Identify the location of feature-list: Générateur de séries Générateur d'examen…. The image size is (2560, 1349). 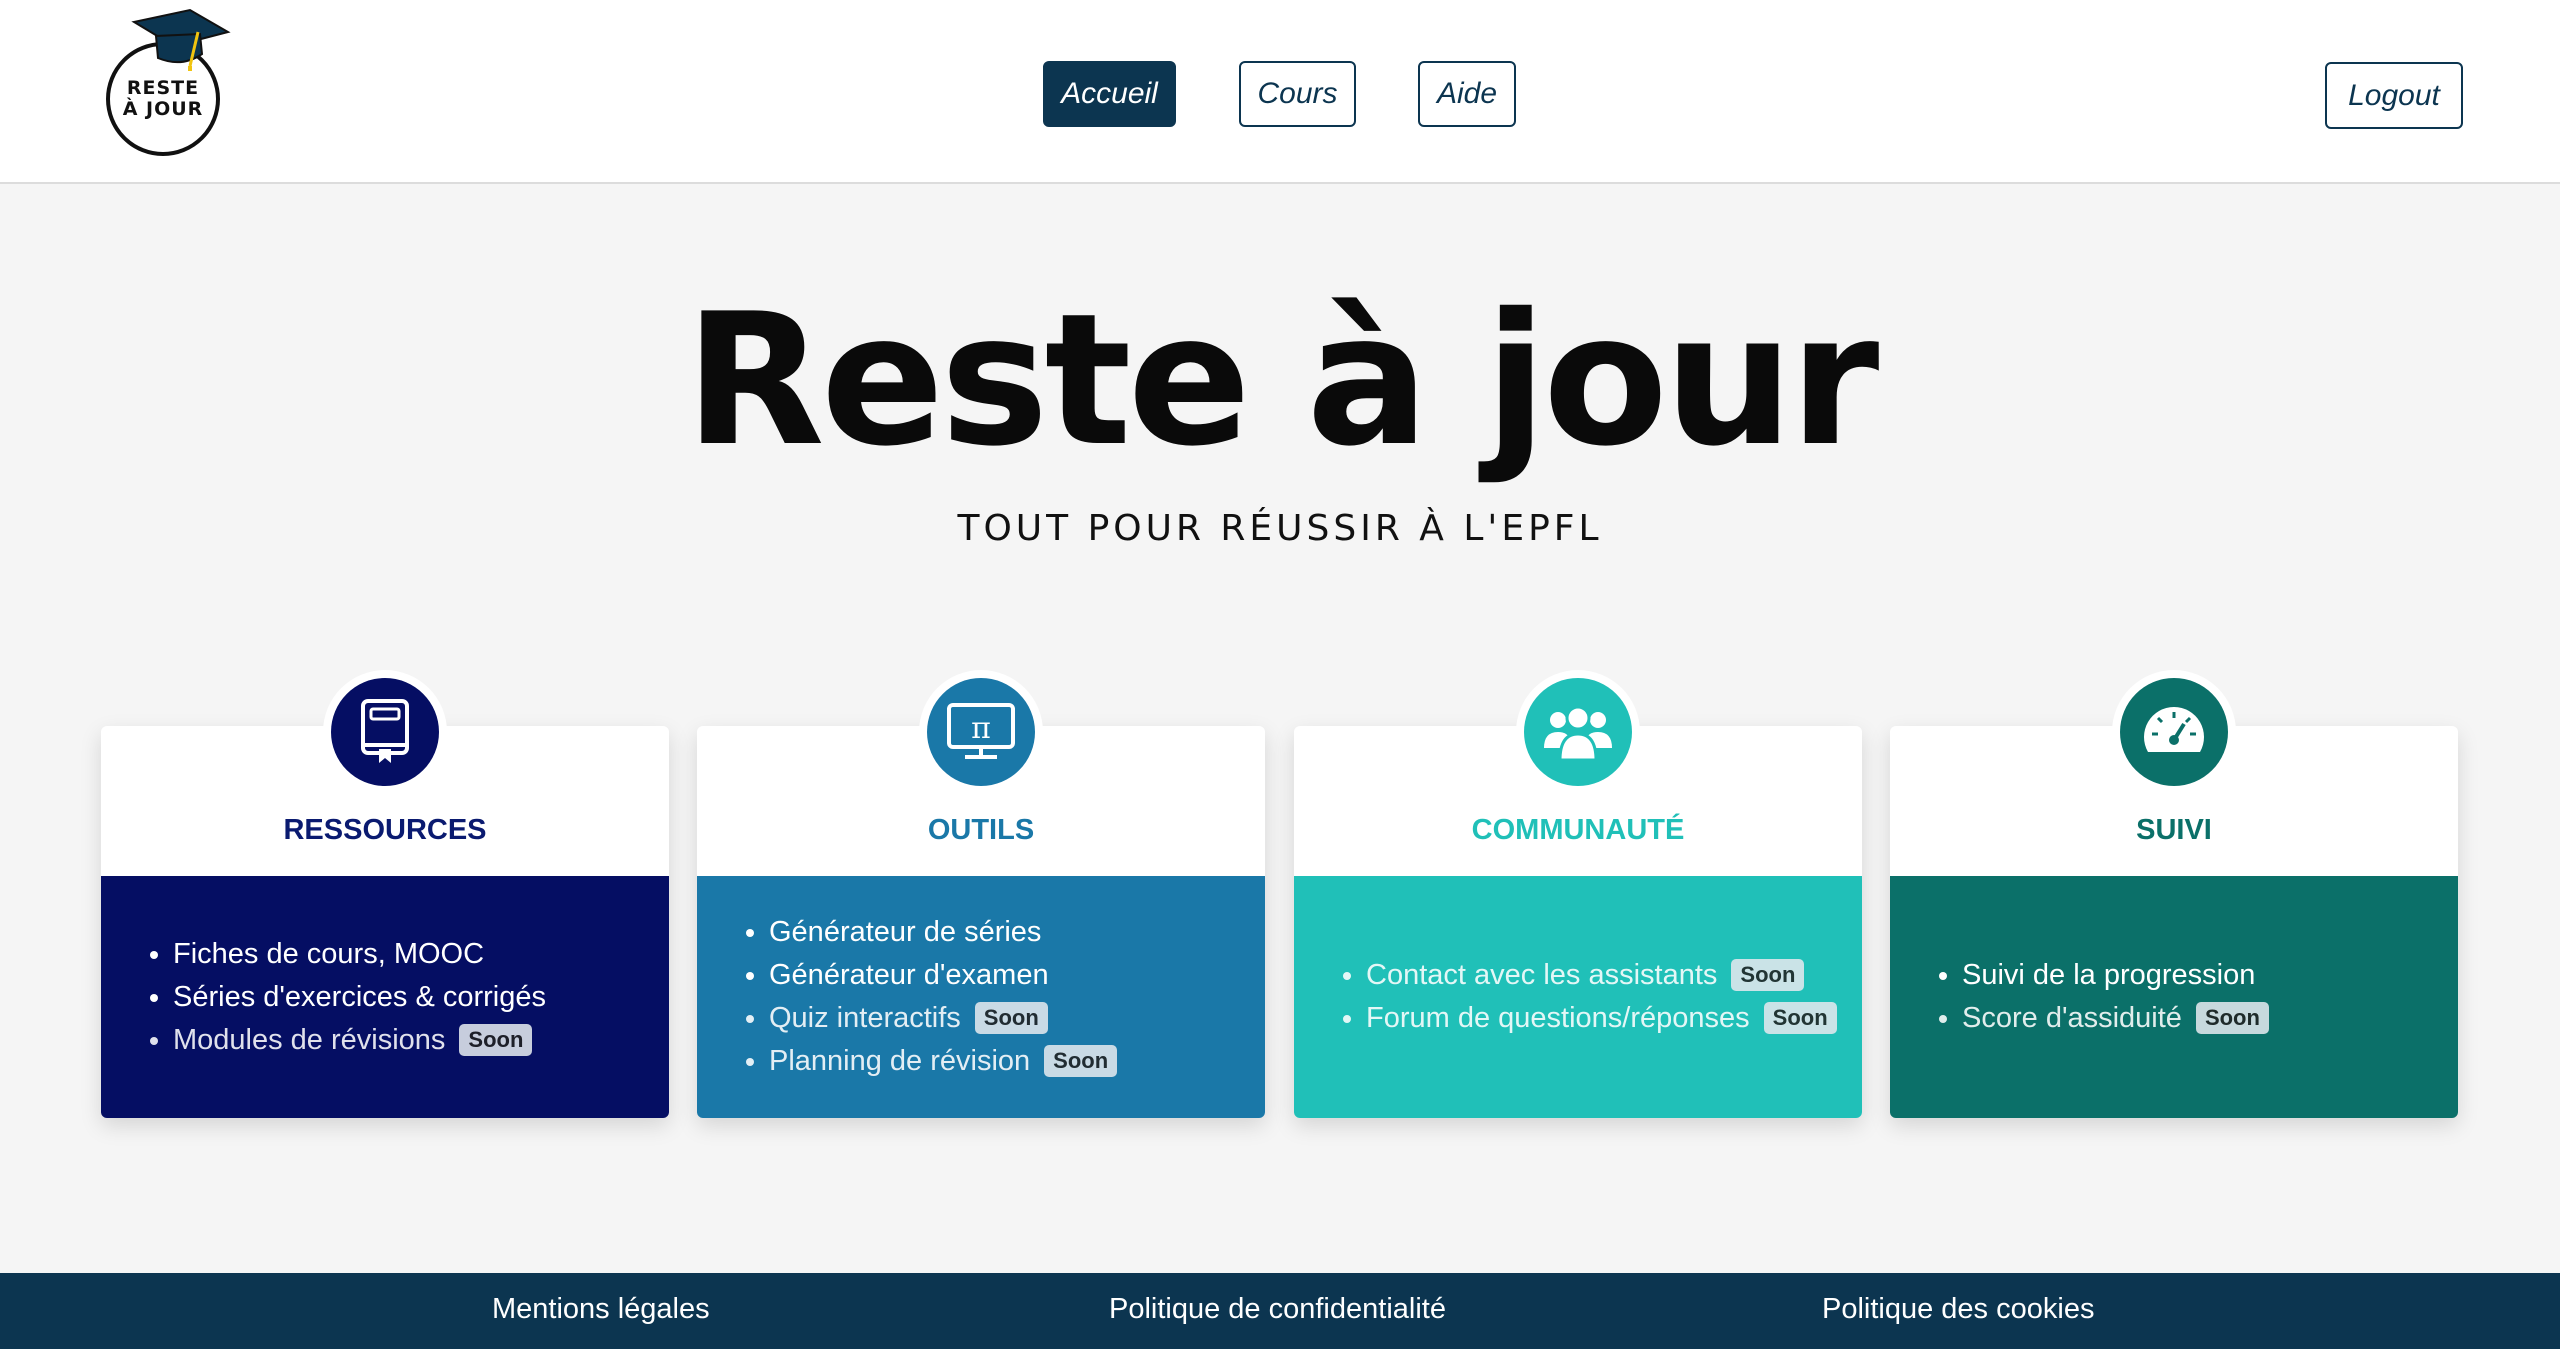
(907, 997).